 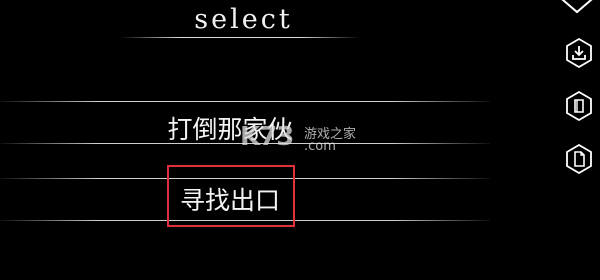 What do you see at coordinates (579, 53) in the screenshot?
I see `download-icon` at bounding box center [579, 53].